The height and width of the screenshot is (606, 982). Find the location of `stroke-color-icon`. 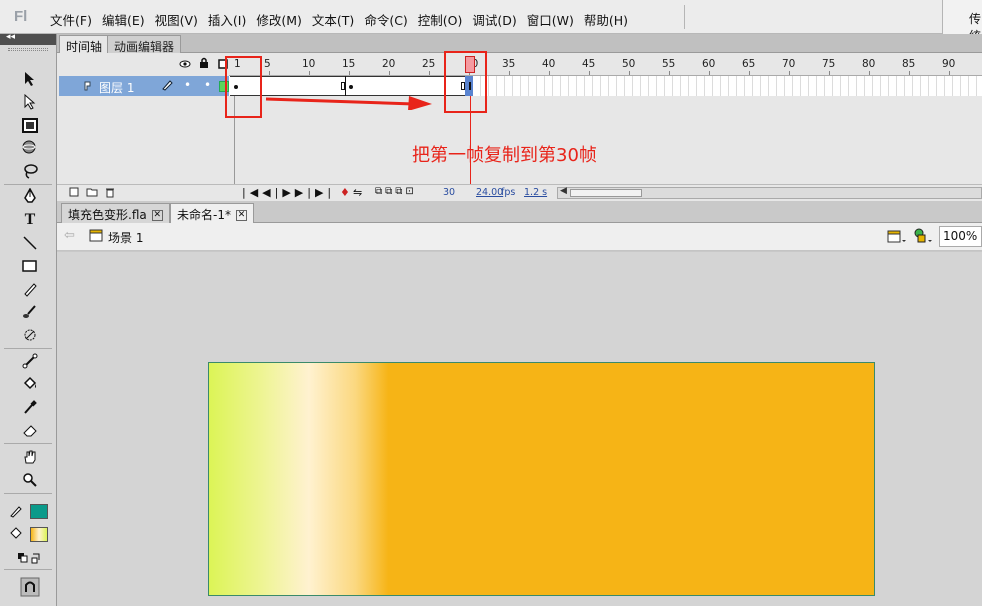

stroke-color-icon is located at coordinates (16, 511).